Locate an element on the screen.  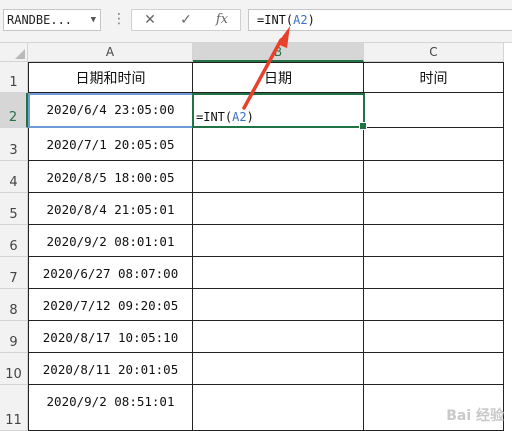
cell-a2: 2020/6/4 23:05:00 is located at coordinates (110, 110).